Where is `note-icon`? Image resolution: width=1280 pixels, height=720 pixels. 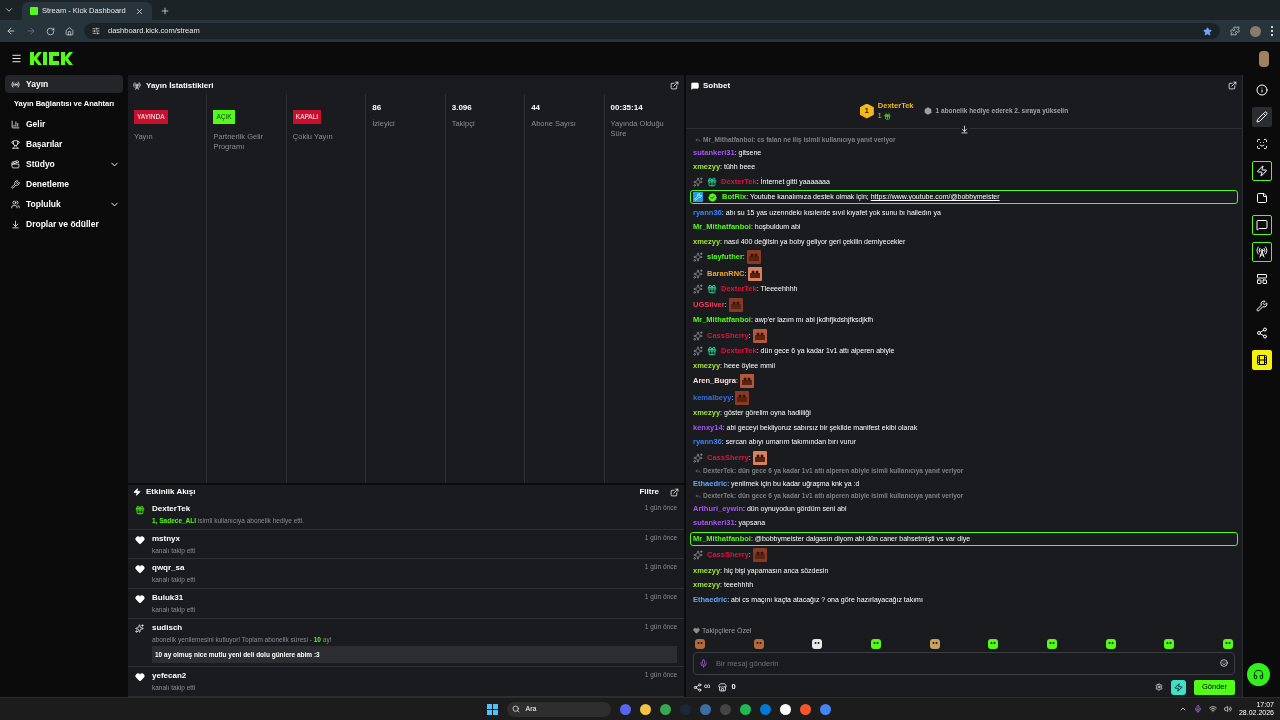
note-icon is located at coordinates (1261, 198).